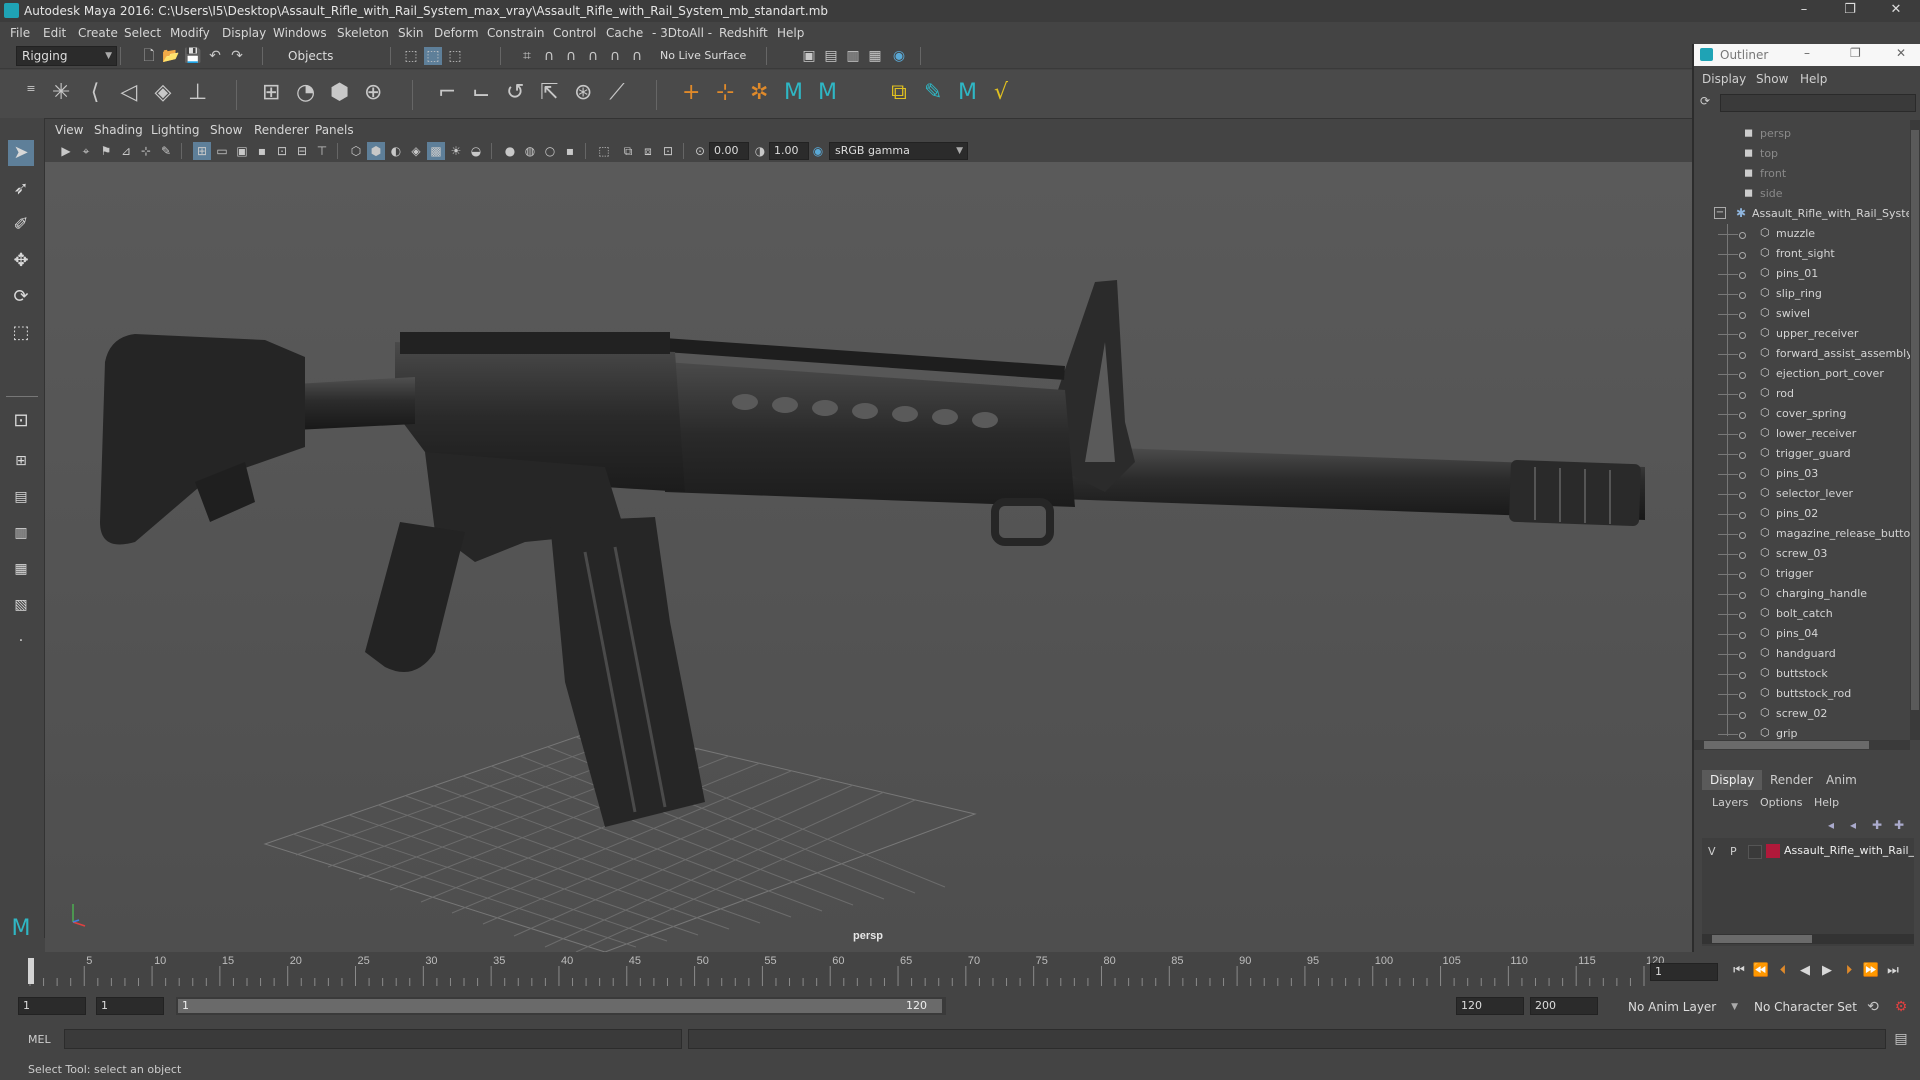  I want to click on aim-constraint-icon: ⌙, so click(481, 93).